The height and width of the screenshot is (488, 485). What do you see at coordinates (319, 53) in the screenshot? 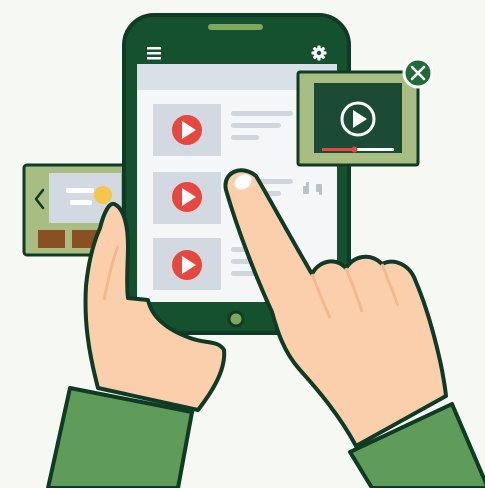
I see `gear-icon` at bounding box center [319, 53].